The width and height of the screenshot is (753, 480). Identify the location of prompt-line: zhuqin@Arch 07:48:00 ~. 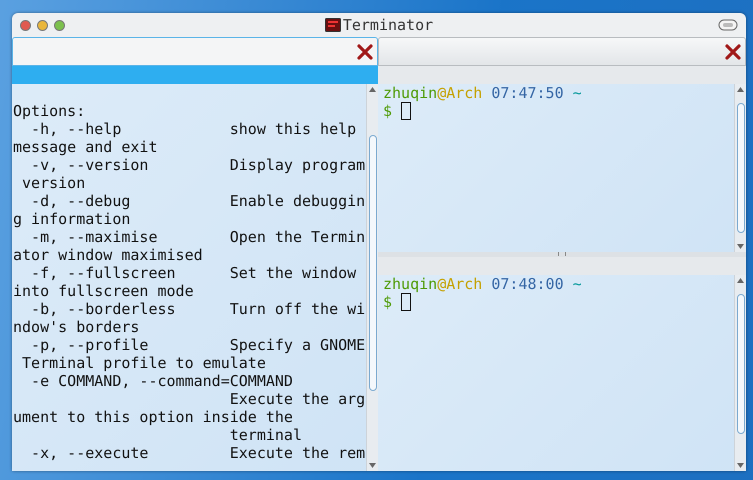
(482, 283).